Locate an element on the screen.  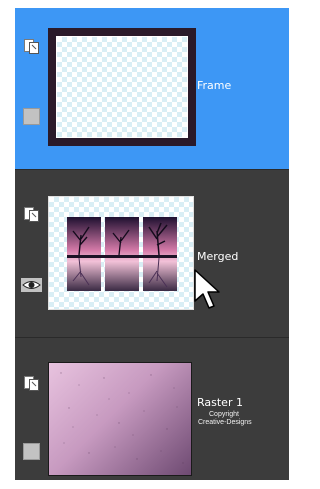
layer-thumbnail-merged is located at coordinates (121, 253).